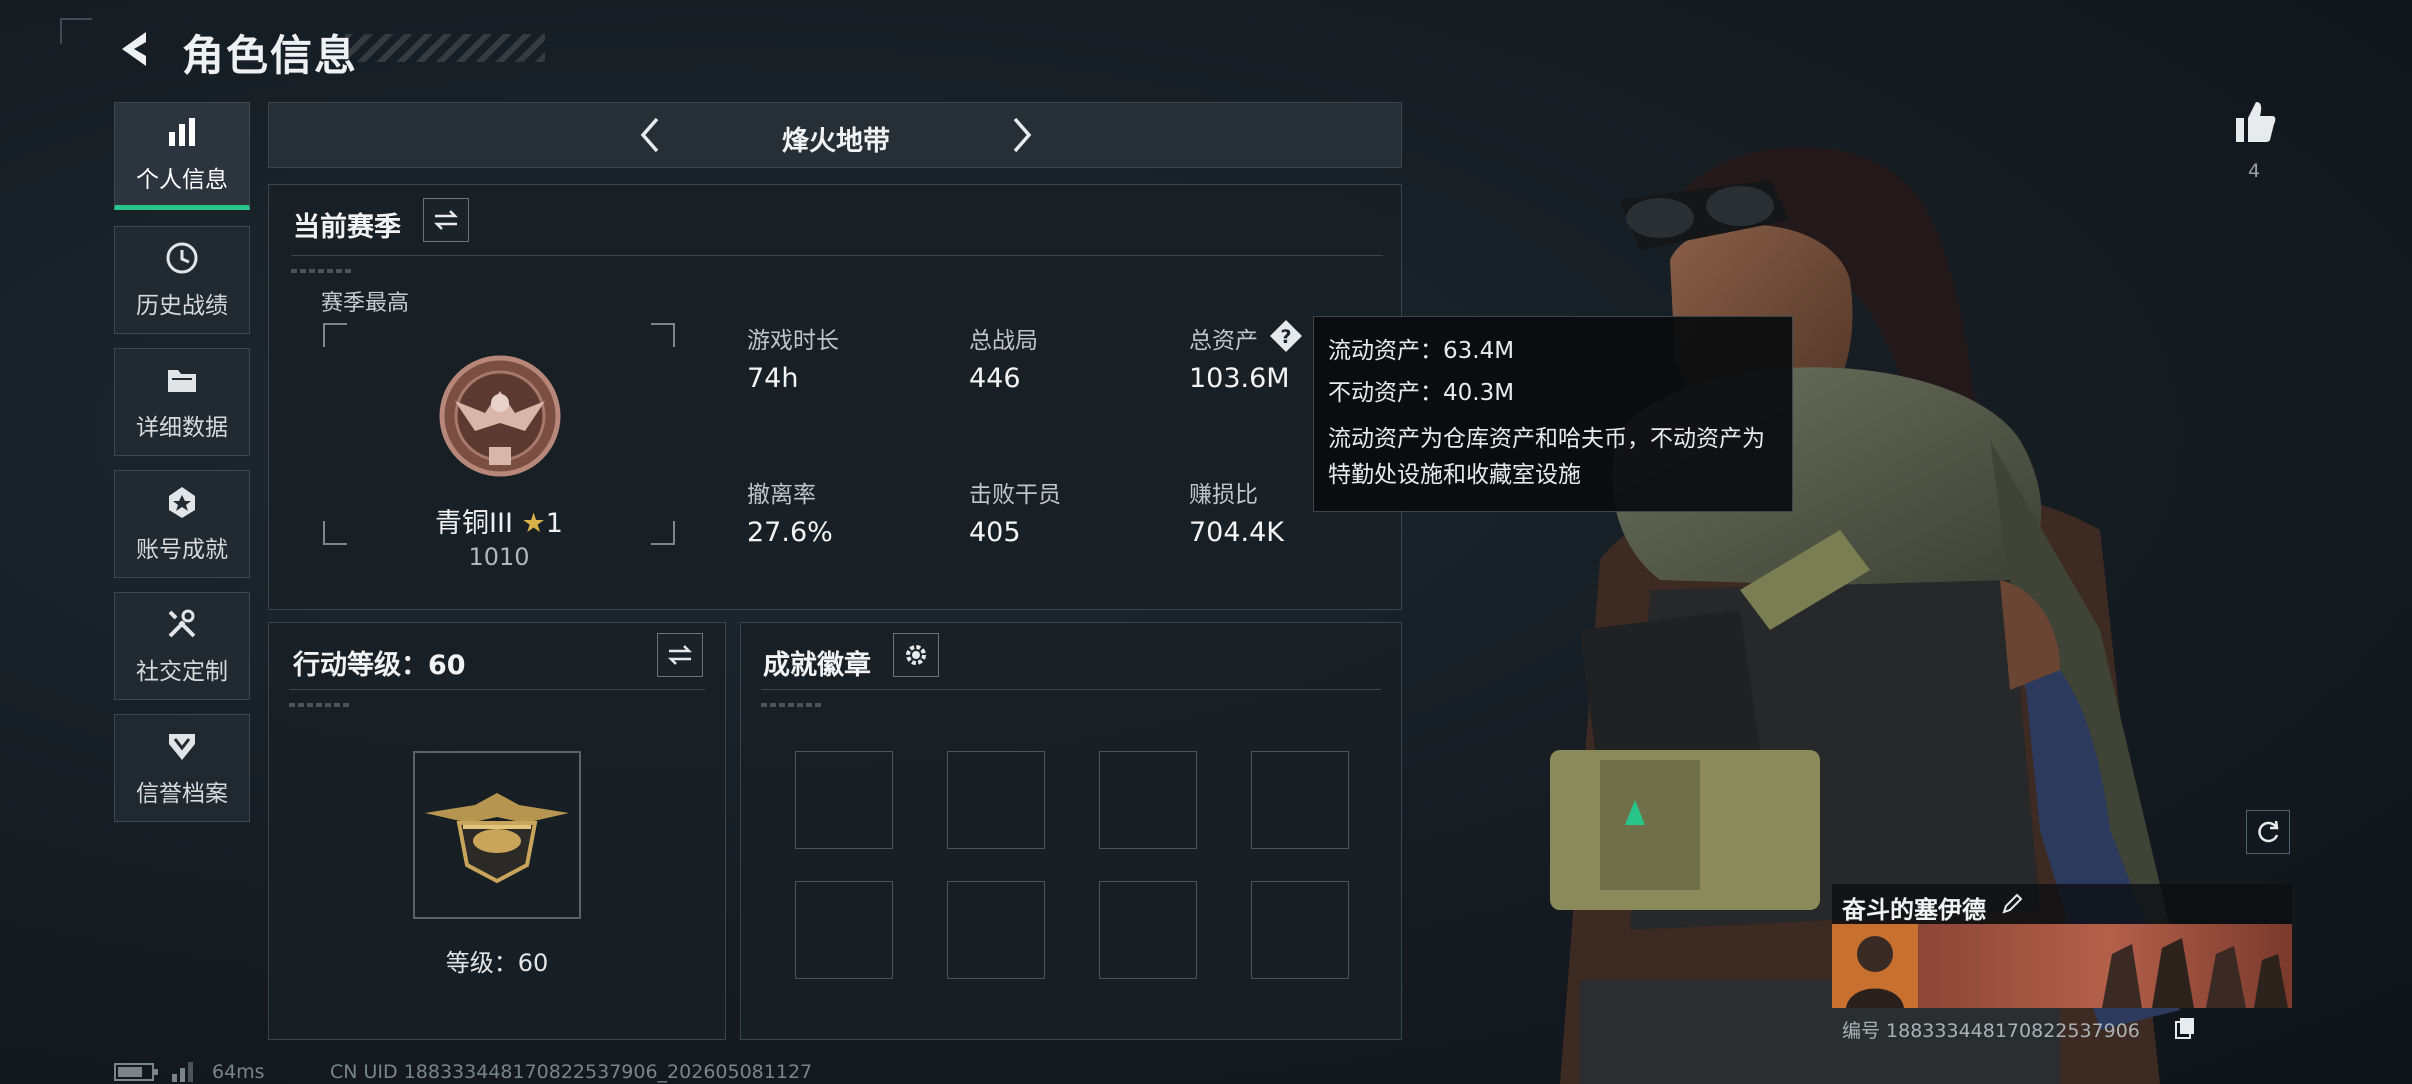 This screenshot has width=2412, height=1084. What do you see at coordinates (995, 378) in the screenshot?
I see `stat-value-total-matches: 446` at bounding box center [995, 378].